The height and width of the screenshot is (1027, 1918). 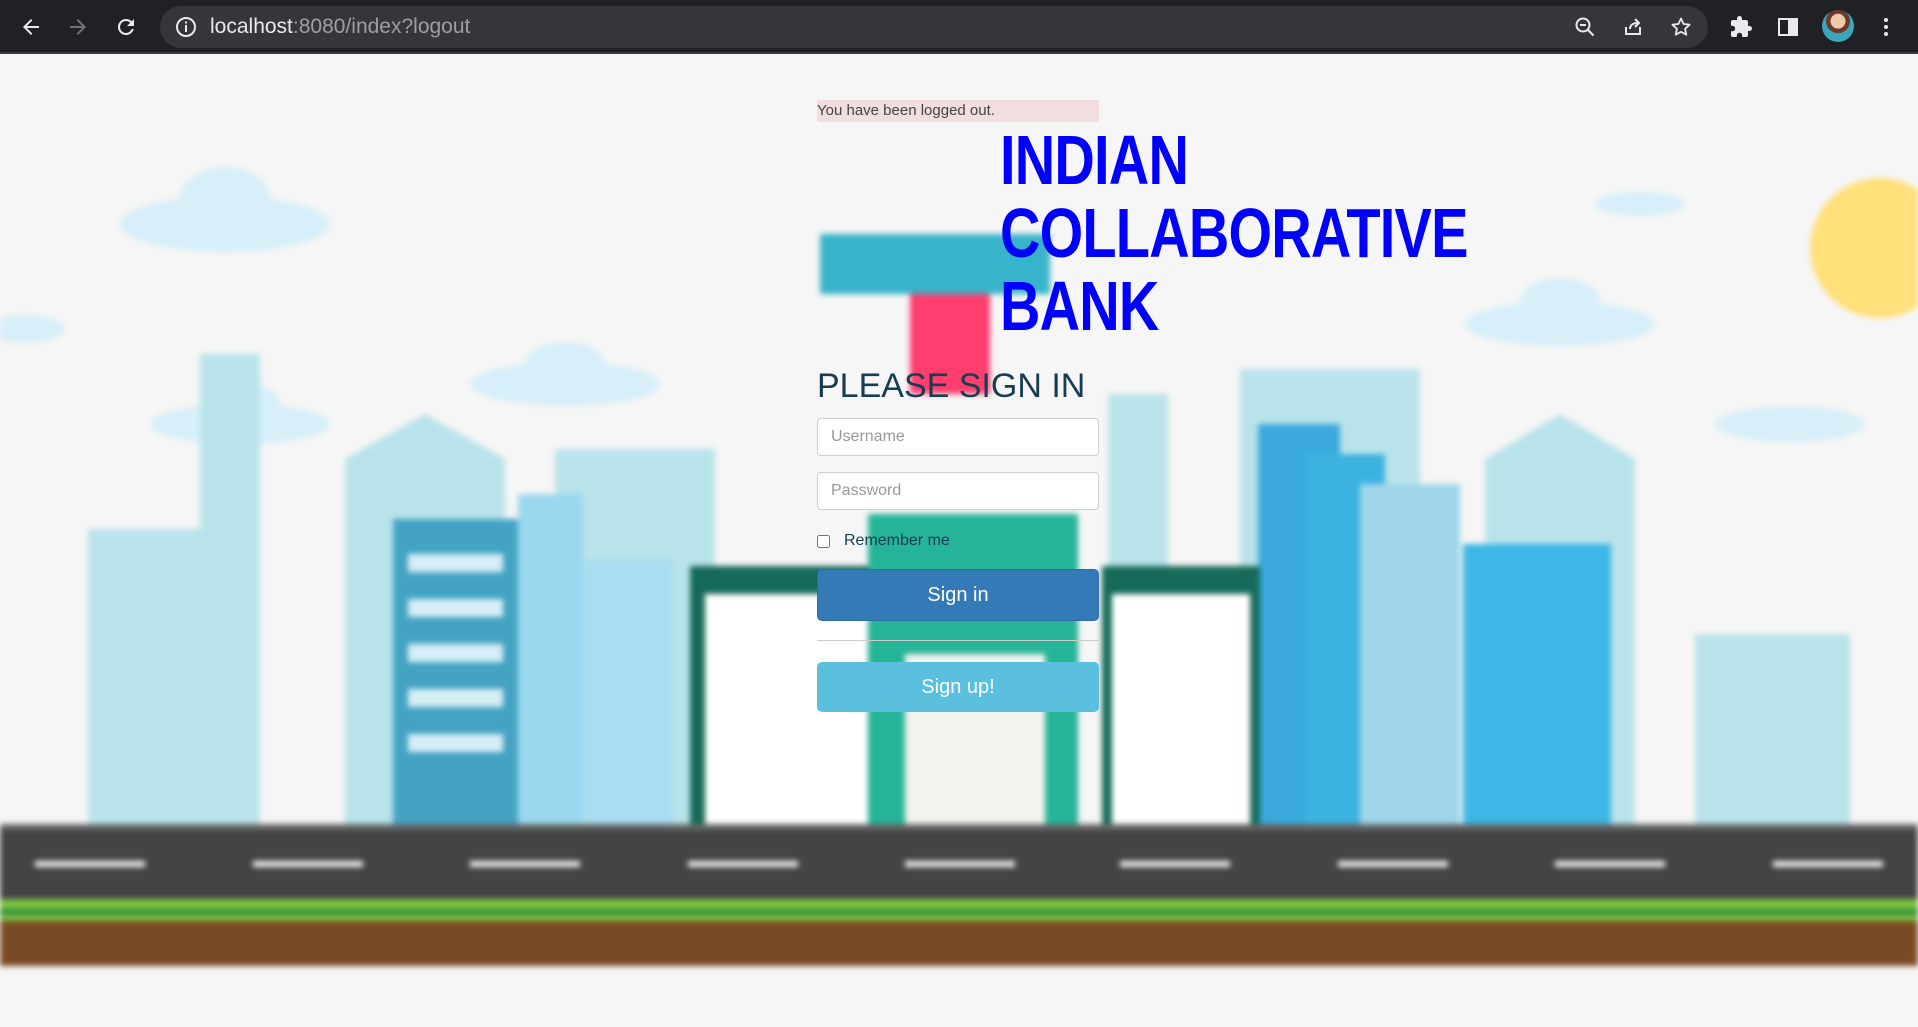 What do you see at coordinates (1079, 306) in the screenshot?
I see `brand-line-3: BANK` at bounding box center [1079, 306].